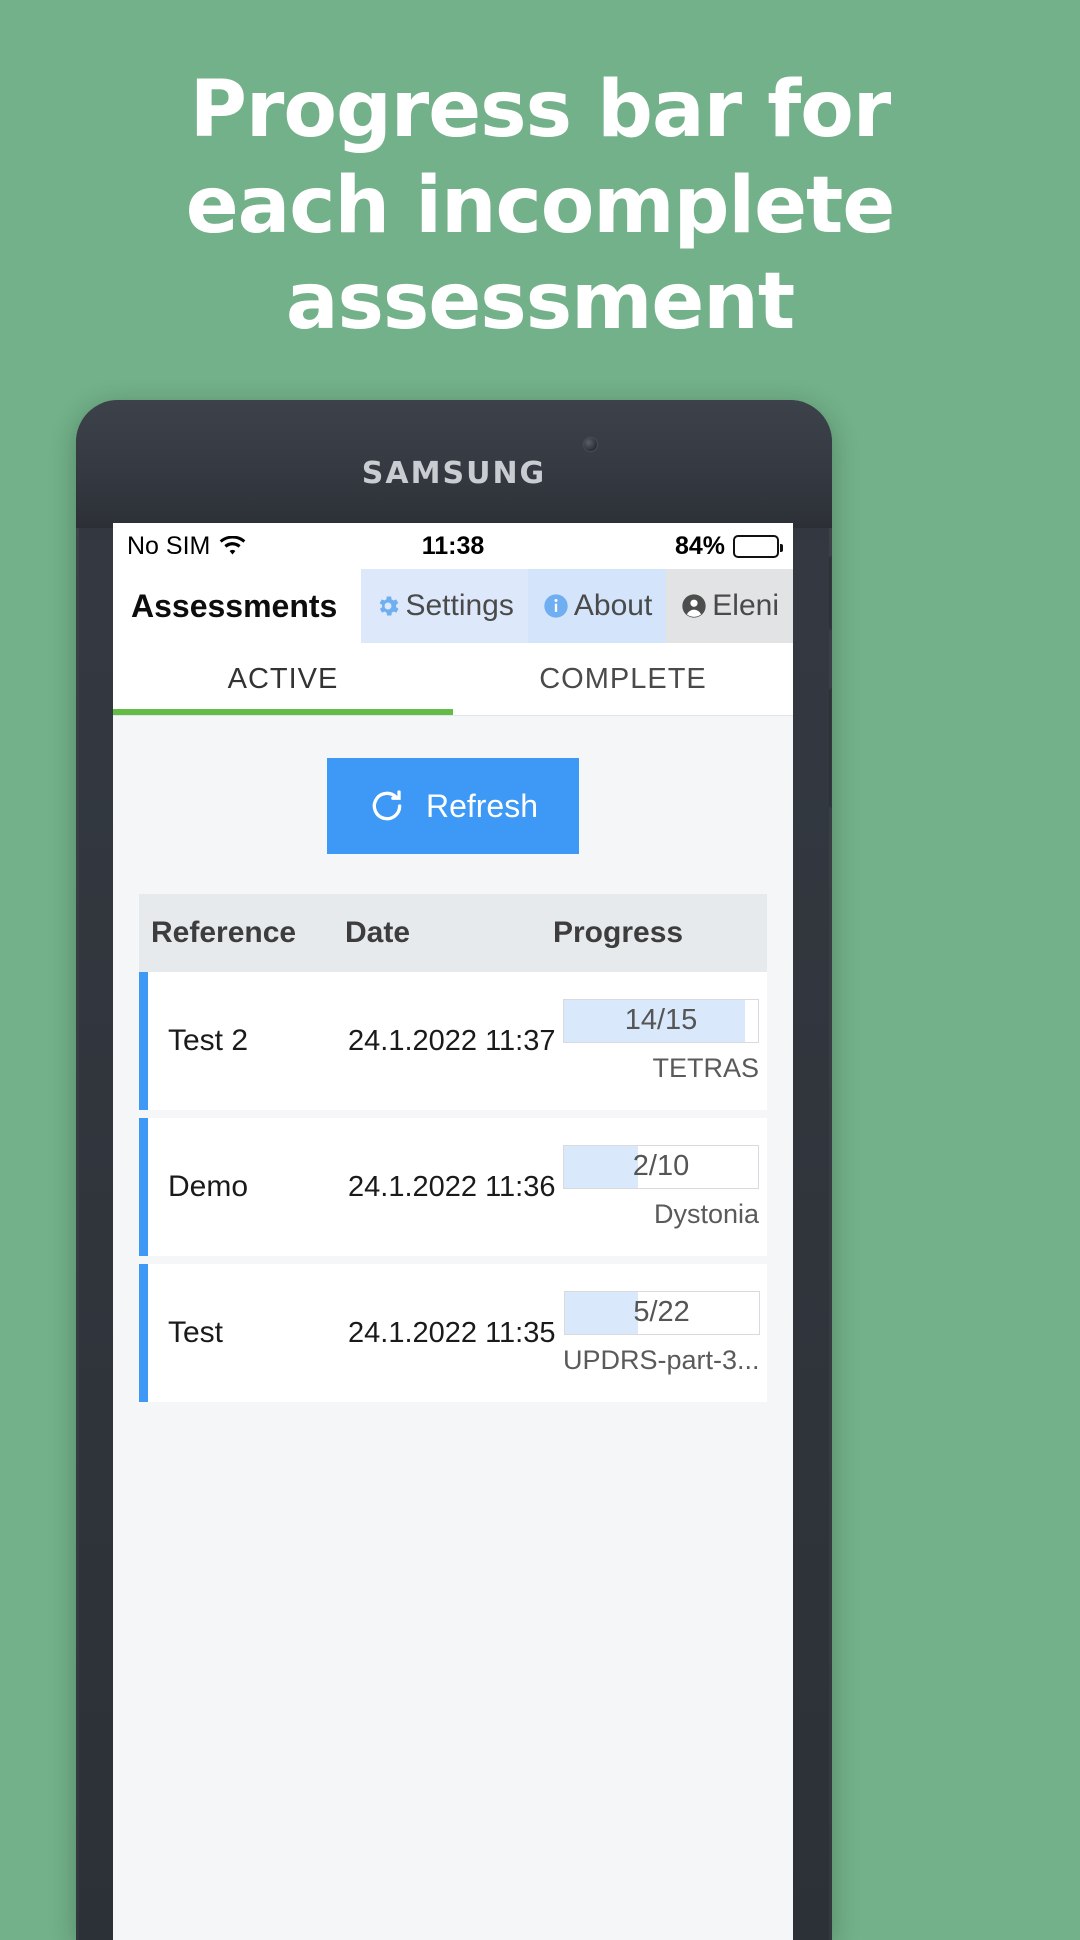 The height and width of the screenshot is (1940, 1080). What do you see at coordinates (540, 302) in the screenshot?
I see `headline-line-3: assessment` at bounding box center [540, 302].